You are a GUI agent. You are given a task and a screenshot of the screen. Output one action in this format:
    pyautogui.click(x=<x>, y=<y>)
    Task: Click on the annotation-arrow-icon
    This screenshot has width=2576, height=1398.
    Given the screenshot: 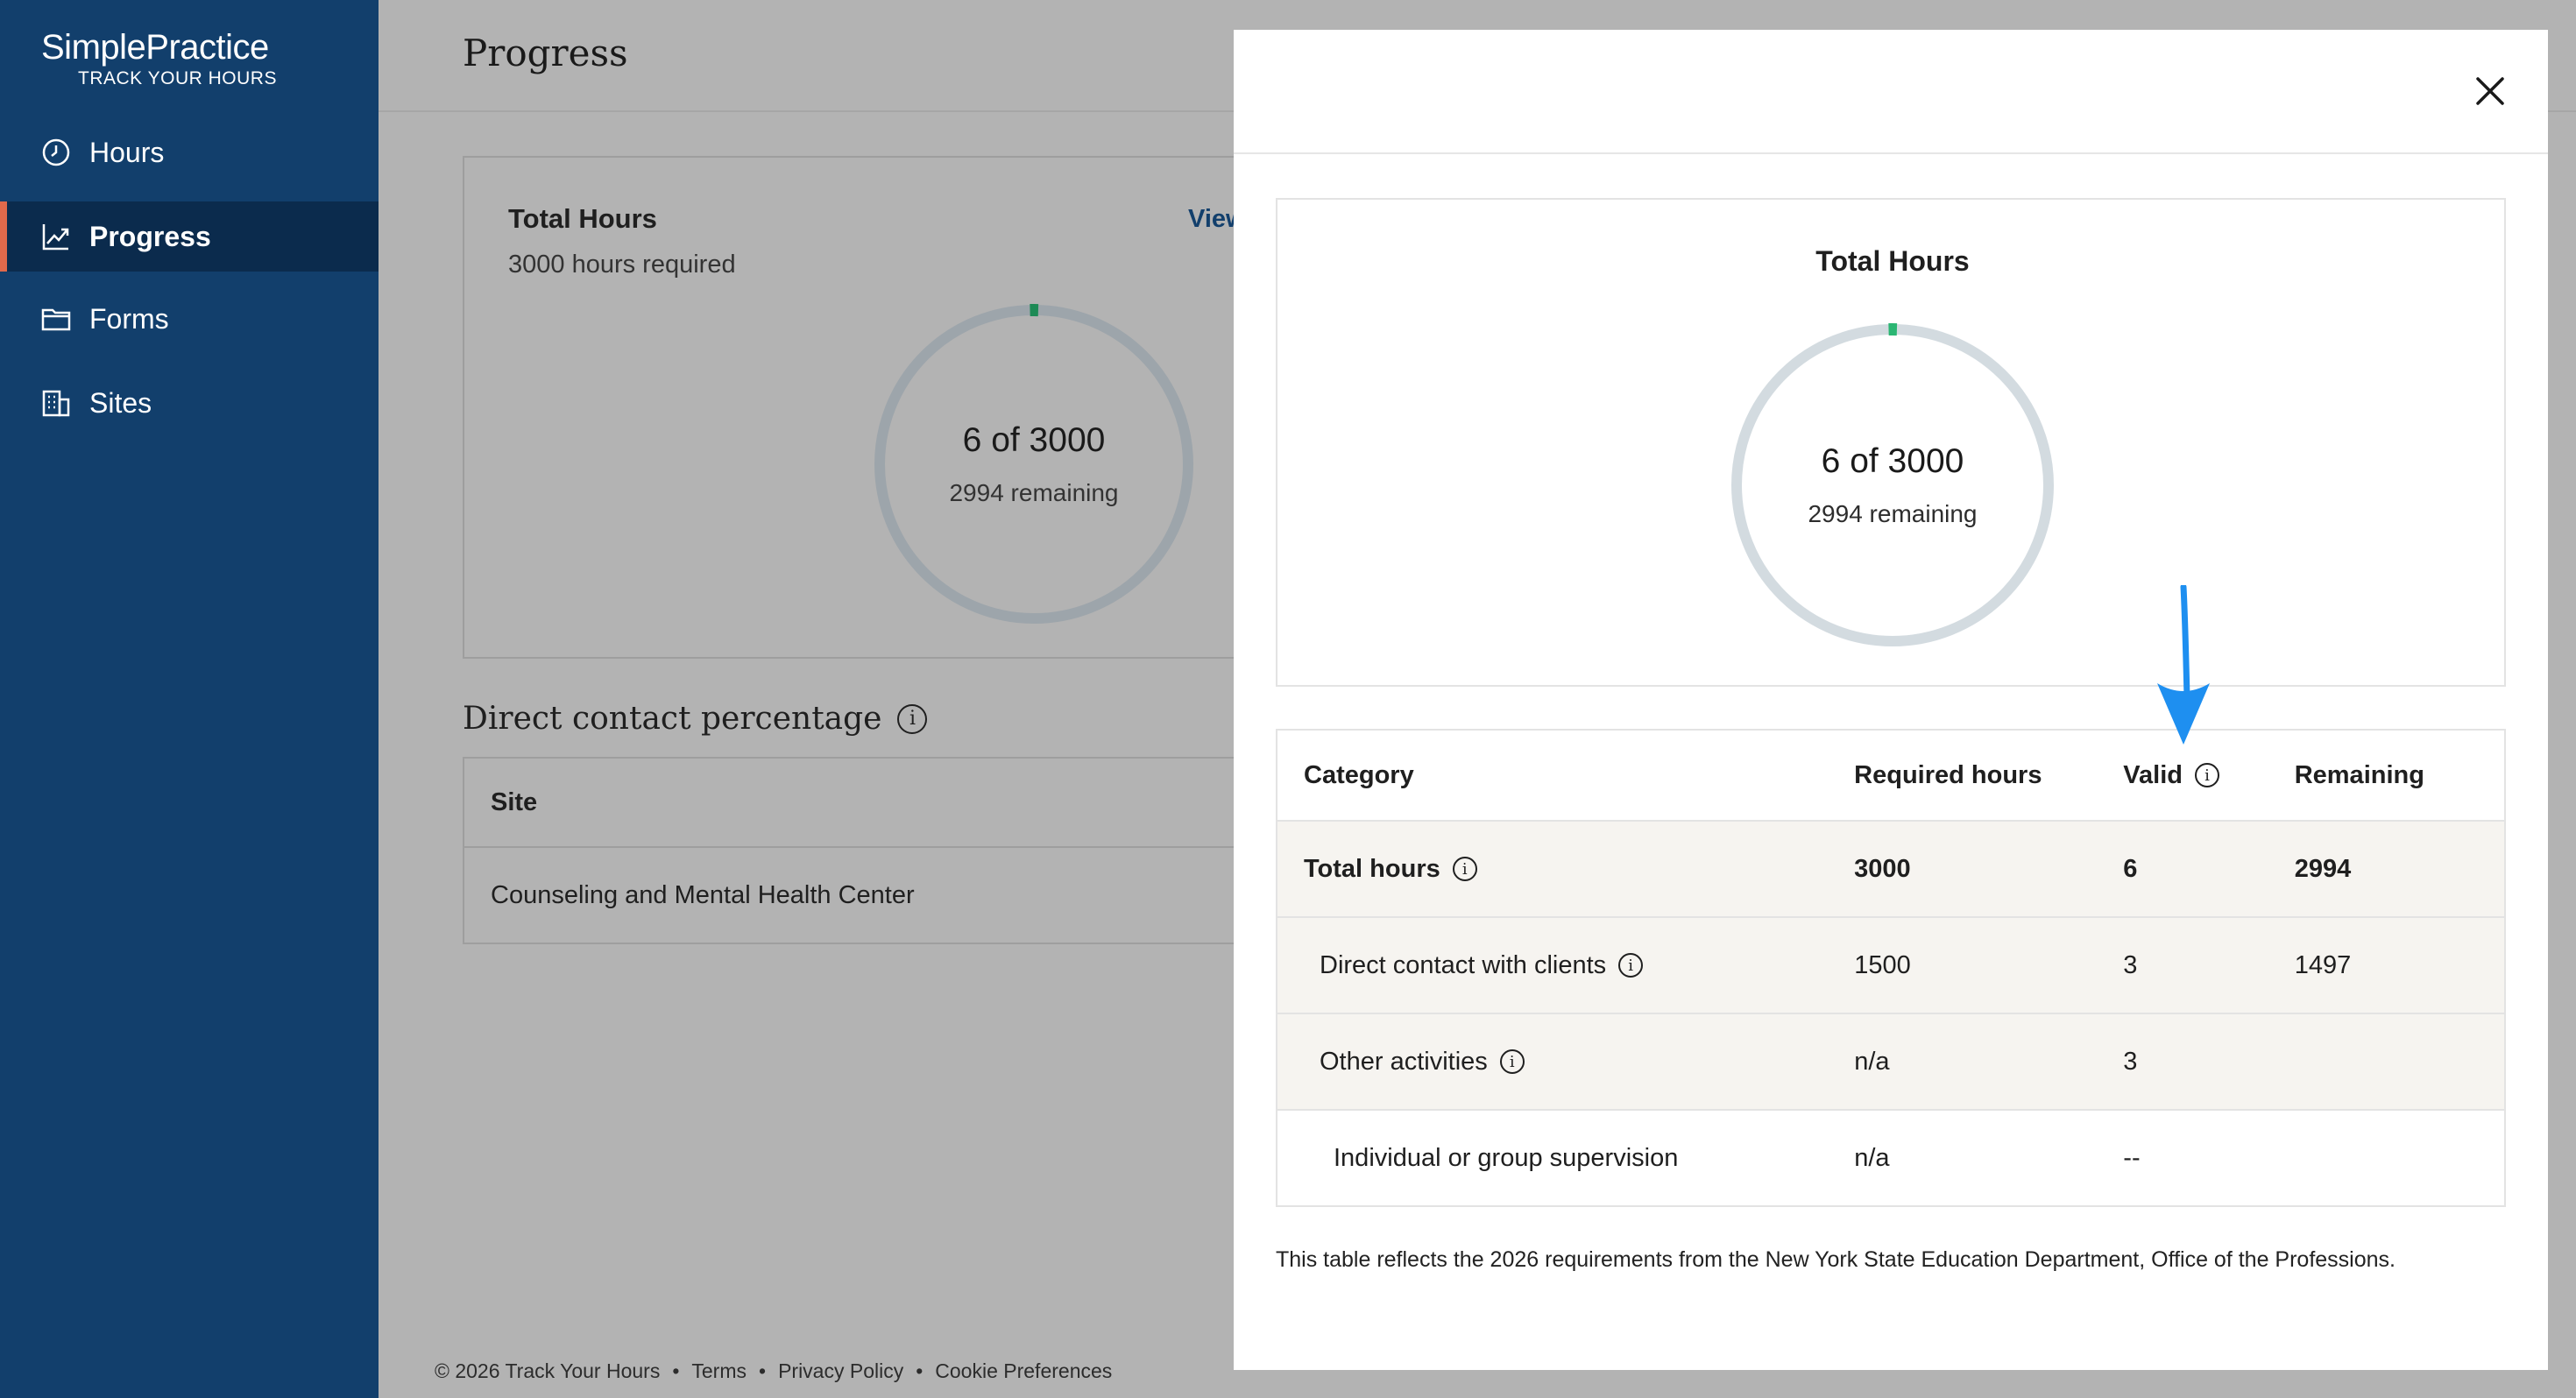 What is the action you would take?
    pyautogui.click(x=2183, y=664)
    